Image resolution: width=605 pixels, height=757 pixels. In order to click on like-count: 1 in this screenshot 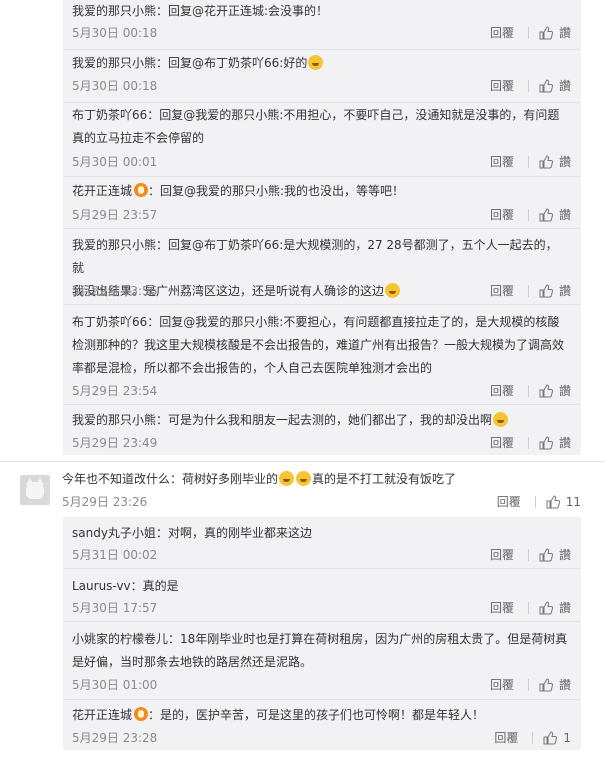, I will do `click(567, 738)`.